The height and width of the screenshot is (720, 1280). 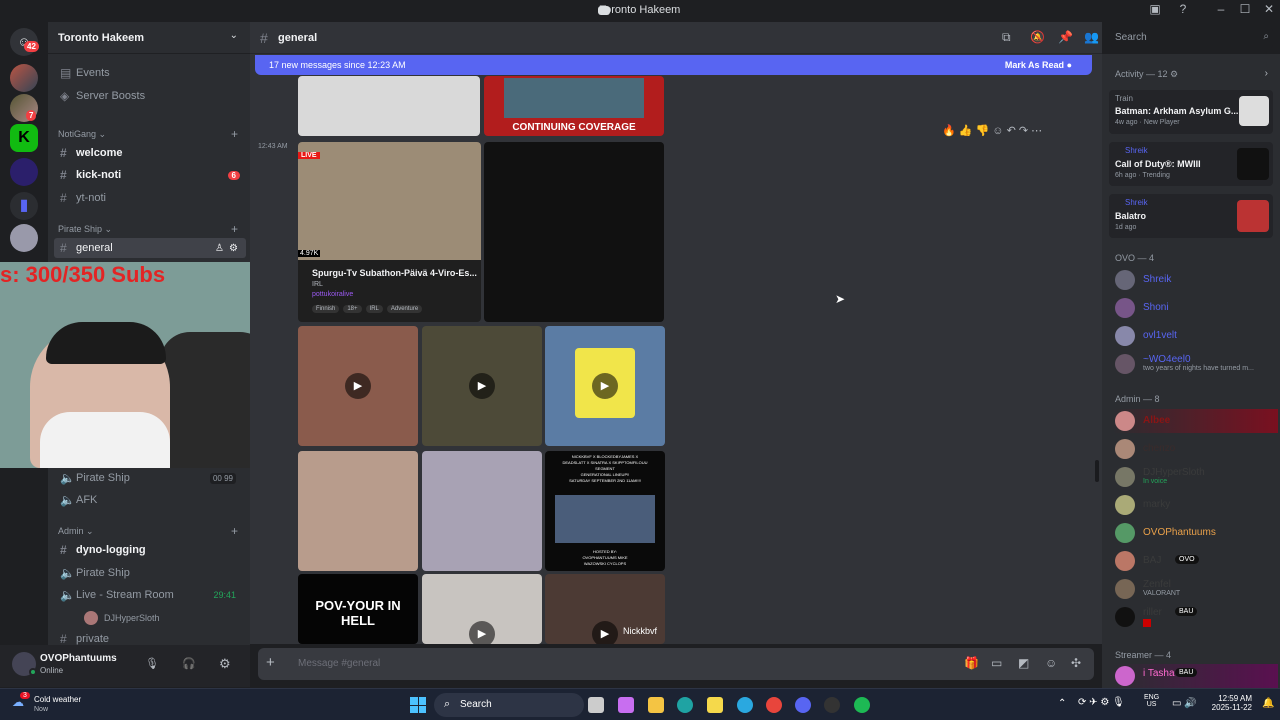 I want to click on channel-kick-noti: # kick-noti 6, so click(x=150, y=175).